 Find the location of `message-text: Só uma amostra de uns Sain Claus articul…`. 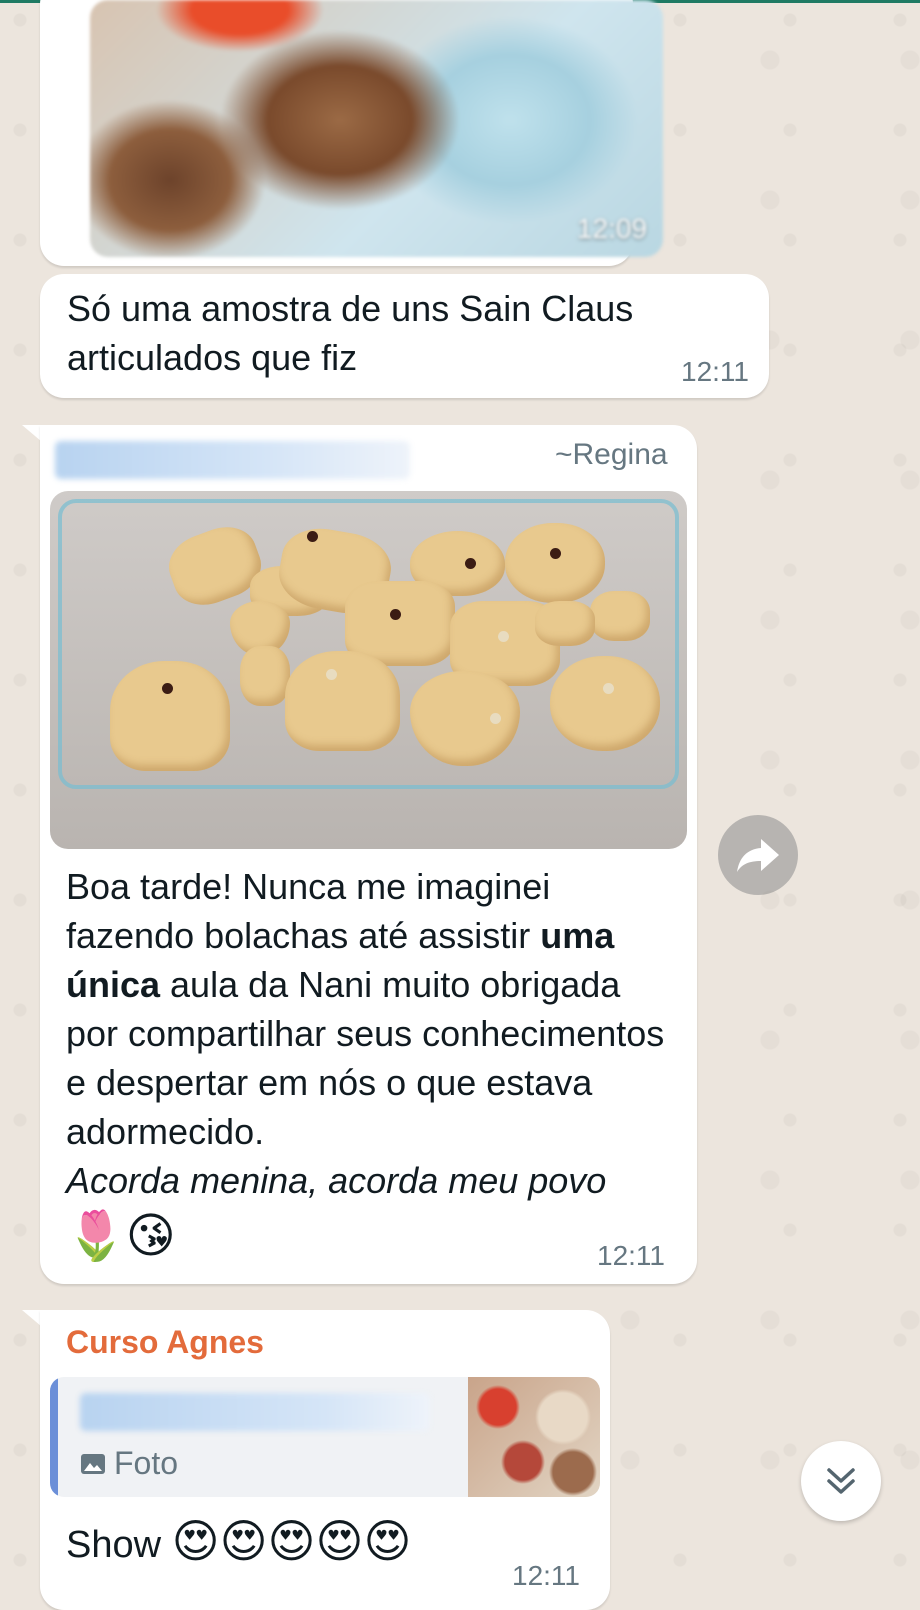

message-text: Só uma amostra de uns Sain Claus articul… is located at coordinates (350, 333).